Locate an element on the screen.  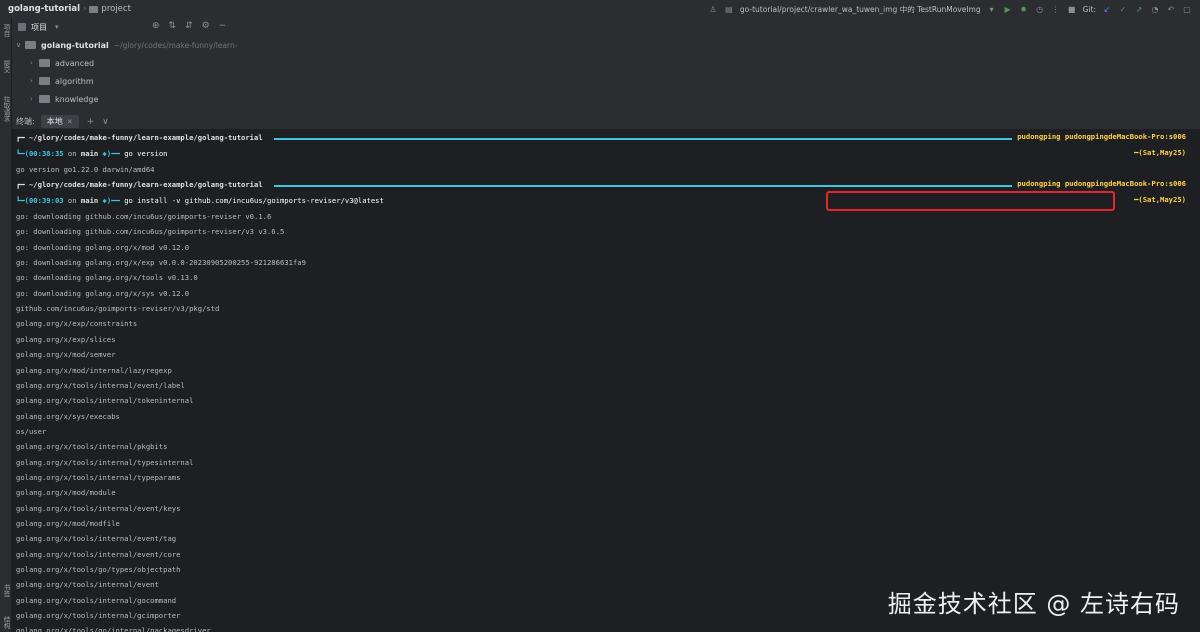
stop-icon: ■ is located at coordinates (1072, 9).